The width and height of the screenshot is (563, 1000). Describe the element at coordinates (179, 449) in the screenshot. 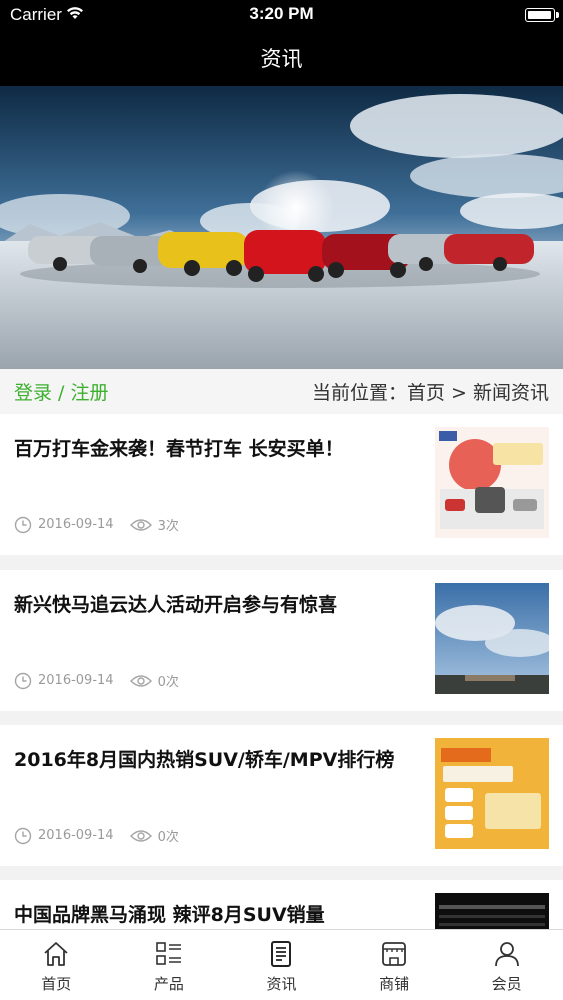

I see `news-title: 百万打车金来袭！春节打车 长安买单！` at that location.